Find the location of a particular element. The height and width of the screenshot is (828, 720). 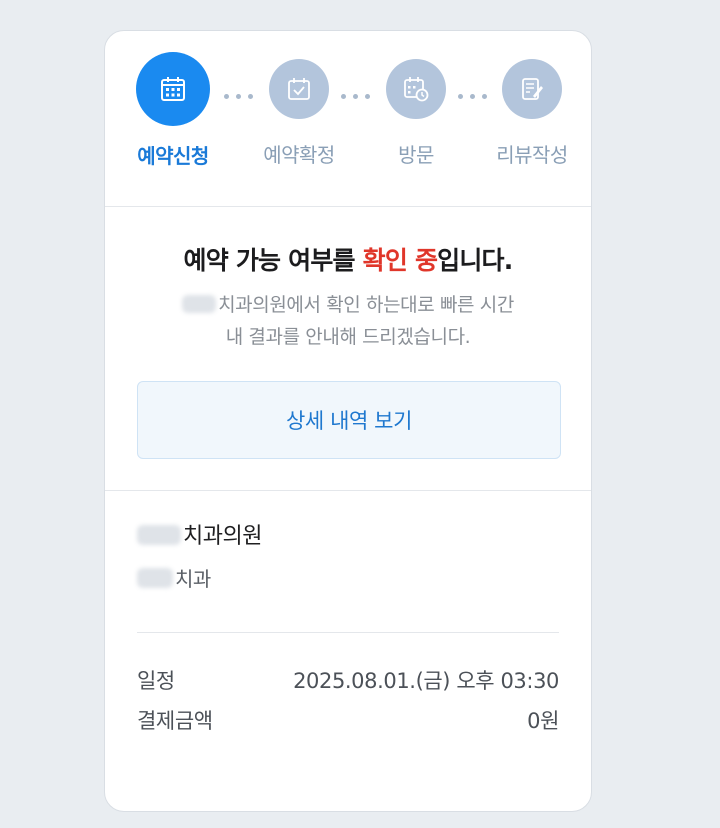

reservation-progress-steps: 예약신청 예약확정 방문 리뷰작성 is located at coordinates (348, 119).